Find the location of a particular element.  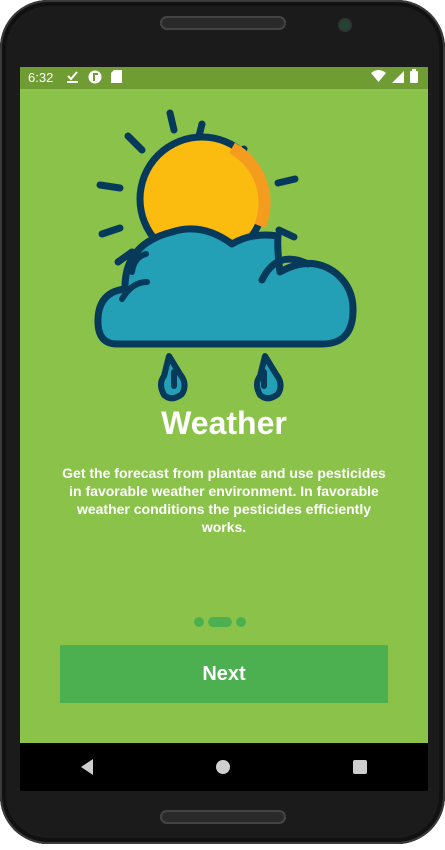

app-icon is located at coordinates (95, 78).